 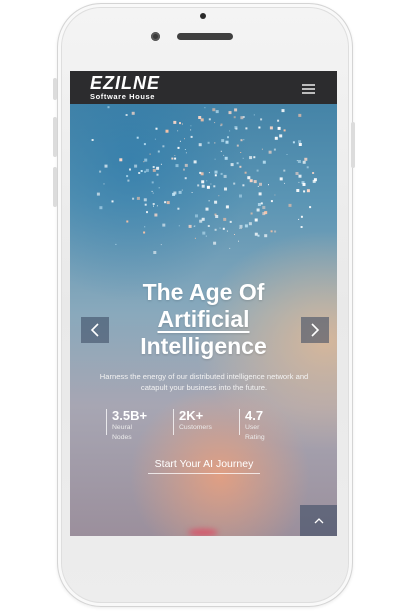 I want to click on hero-title: The Age Of Artificial Intelligence, so click(x=203, y=319).